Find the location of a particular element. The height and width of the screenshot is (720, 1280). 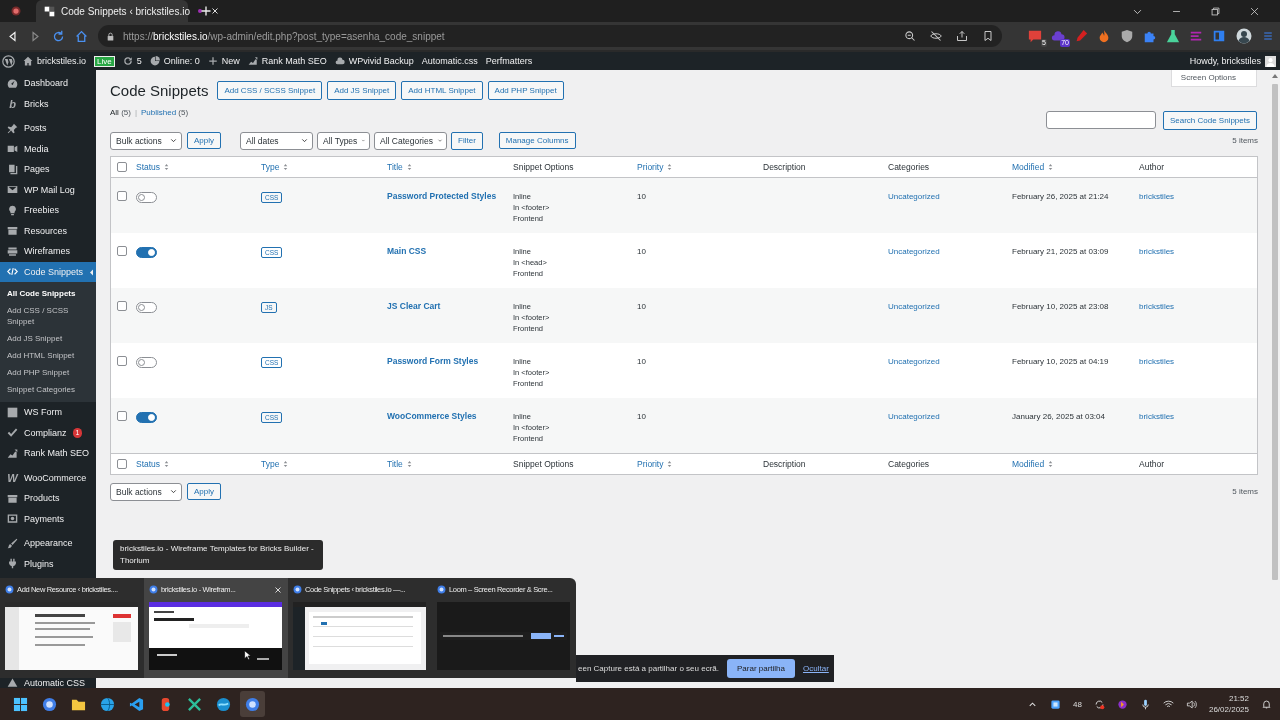

manage-columns-button: Manage Columns is located at coordinates (537, 140).